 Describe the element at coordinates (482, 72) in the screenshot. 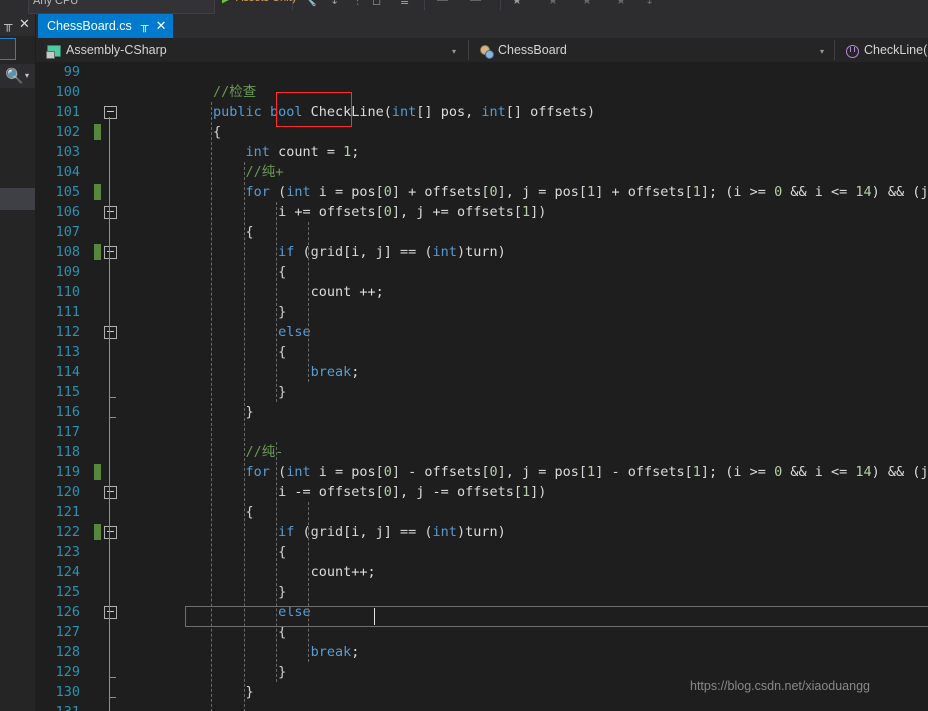

I see `code-line: 99` at that location.